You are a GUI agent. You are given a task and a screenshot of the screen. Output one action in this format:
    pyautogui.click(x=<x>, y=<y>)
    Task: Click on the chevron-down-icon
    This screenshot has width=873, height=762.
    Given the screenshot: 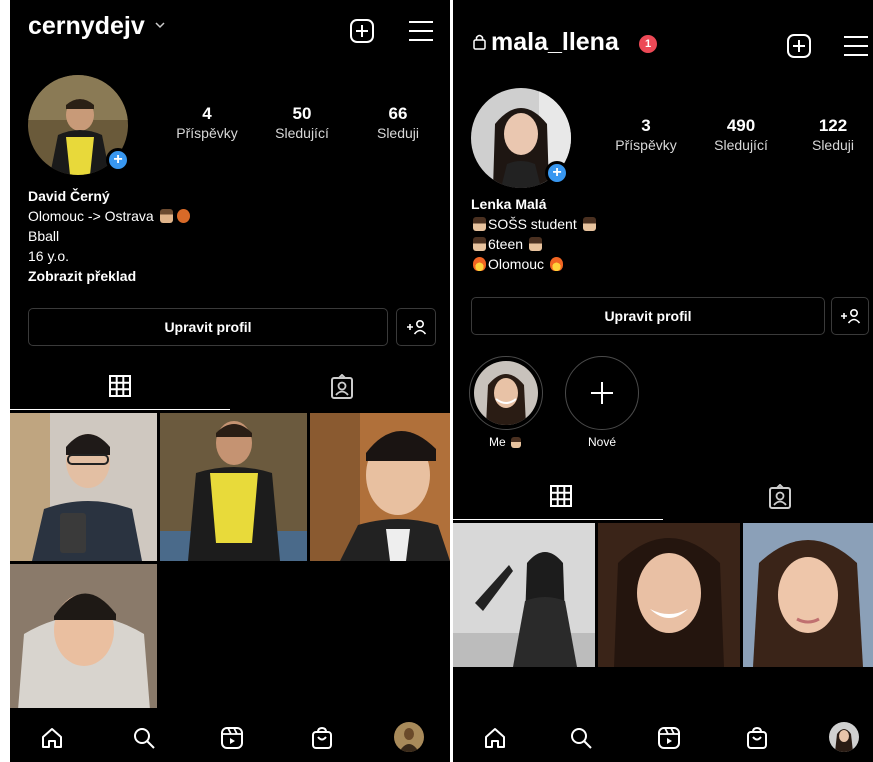 What is the action you would take?
    pyautogui.click(x=160, y=25)
    